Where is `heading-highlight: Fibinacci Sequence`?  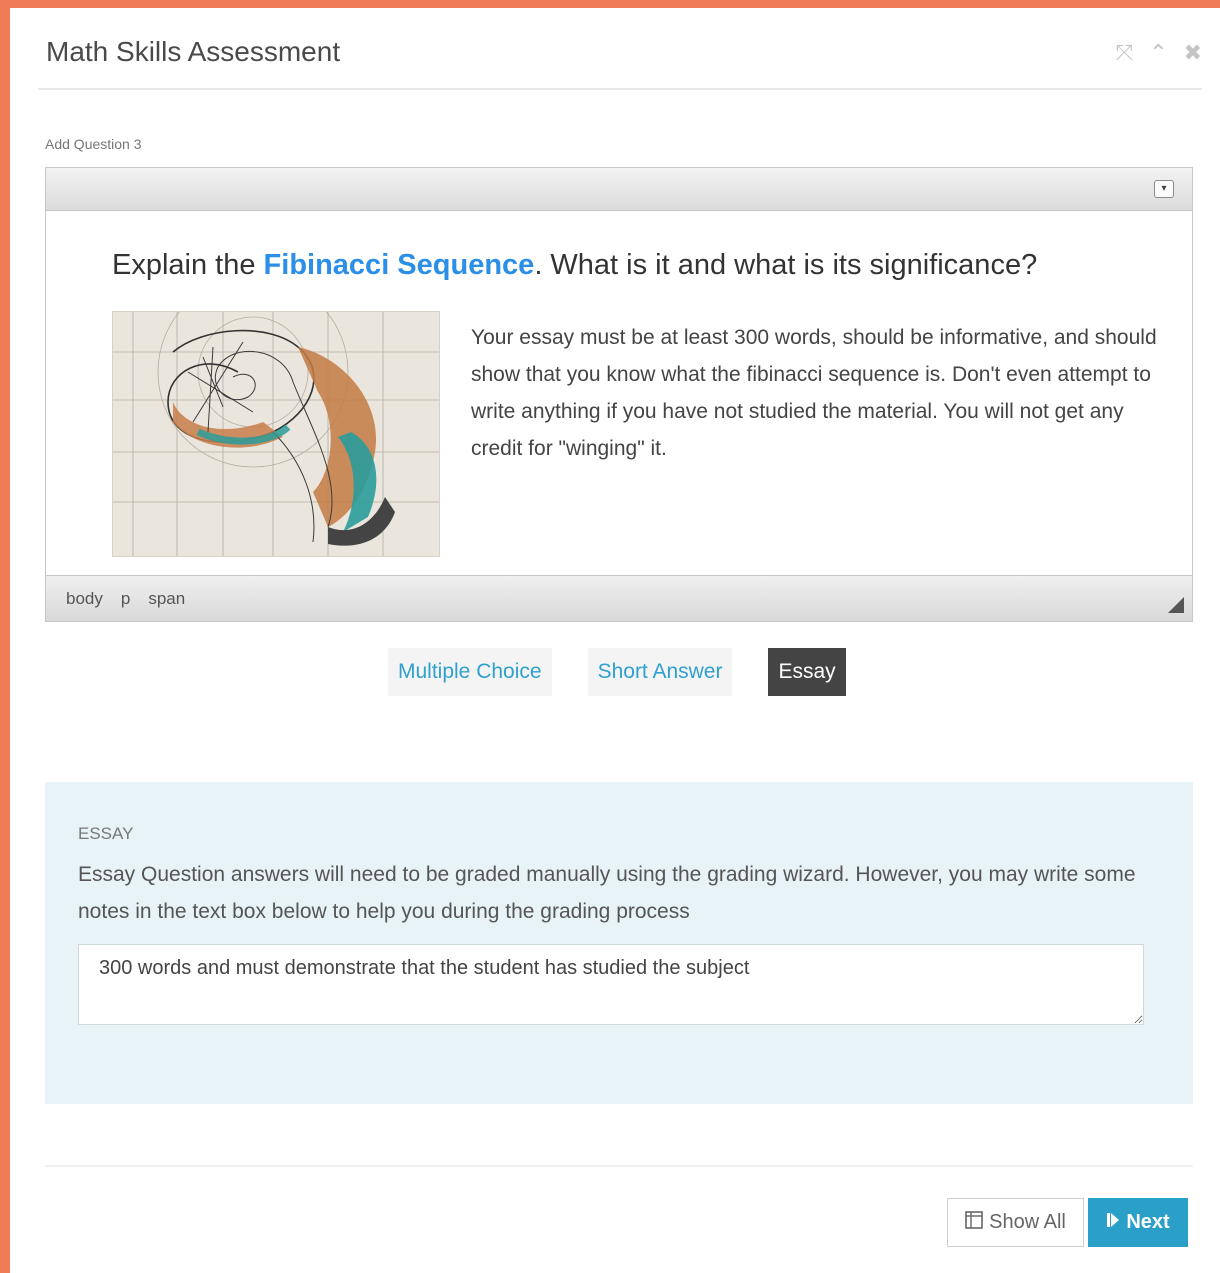 heading-highlight: Fibinacci Sequence is located at coordinates (399, 265).